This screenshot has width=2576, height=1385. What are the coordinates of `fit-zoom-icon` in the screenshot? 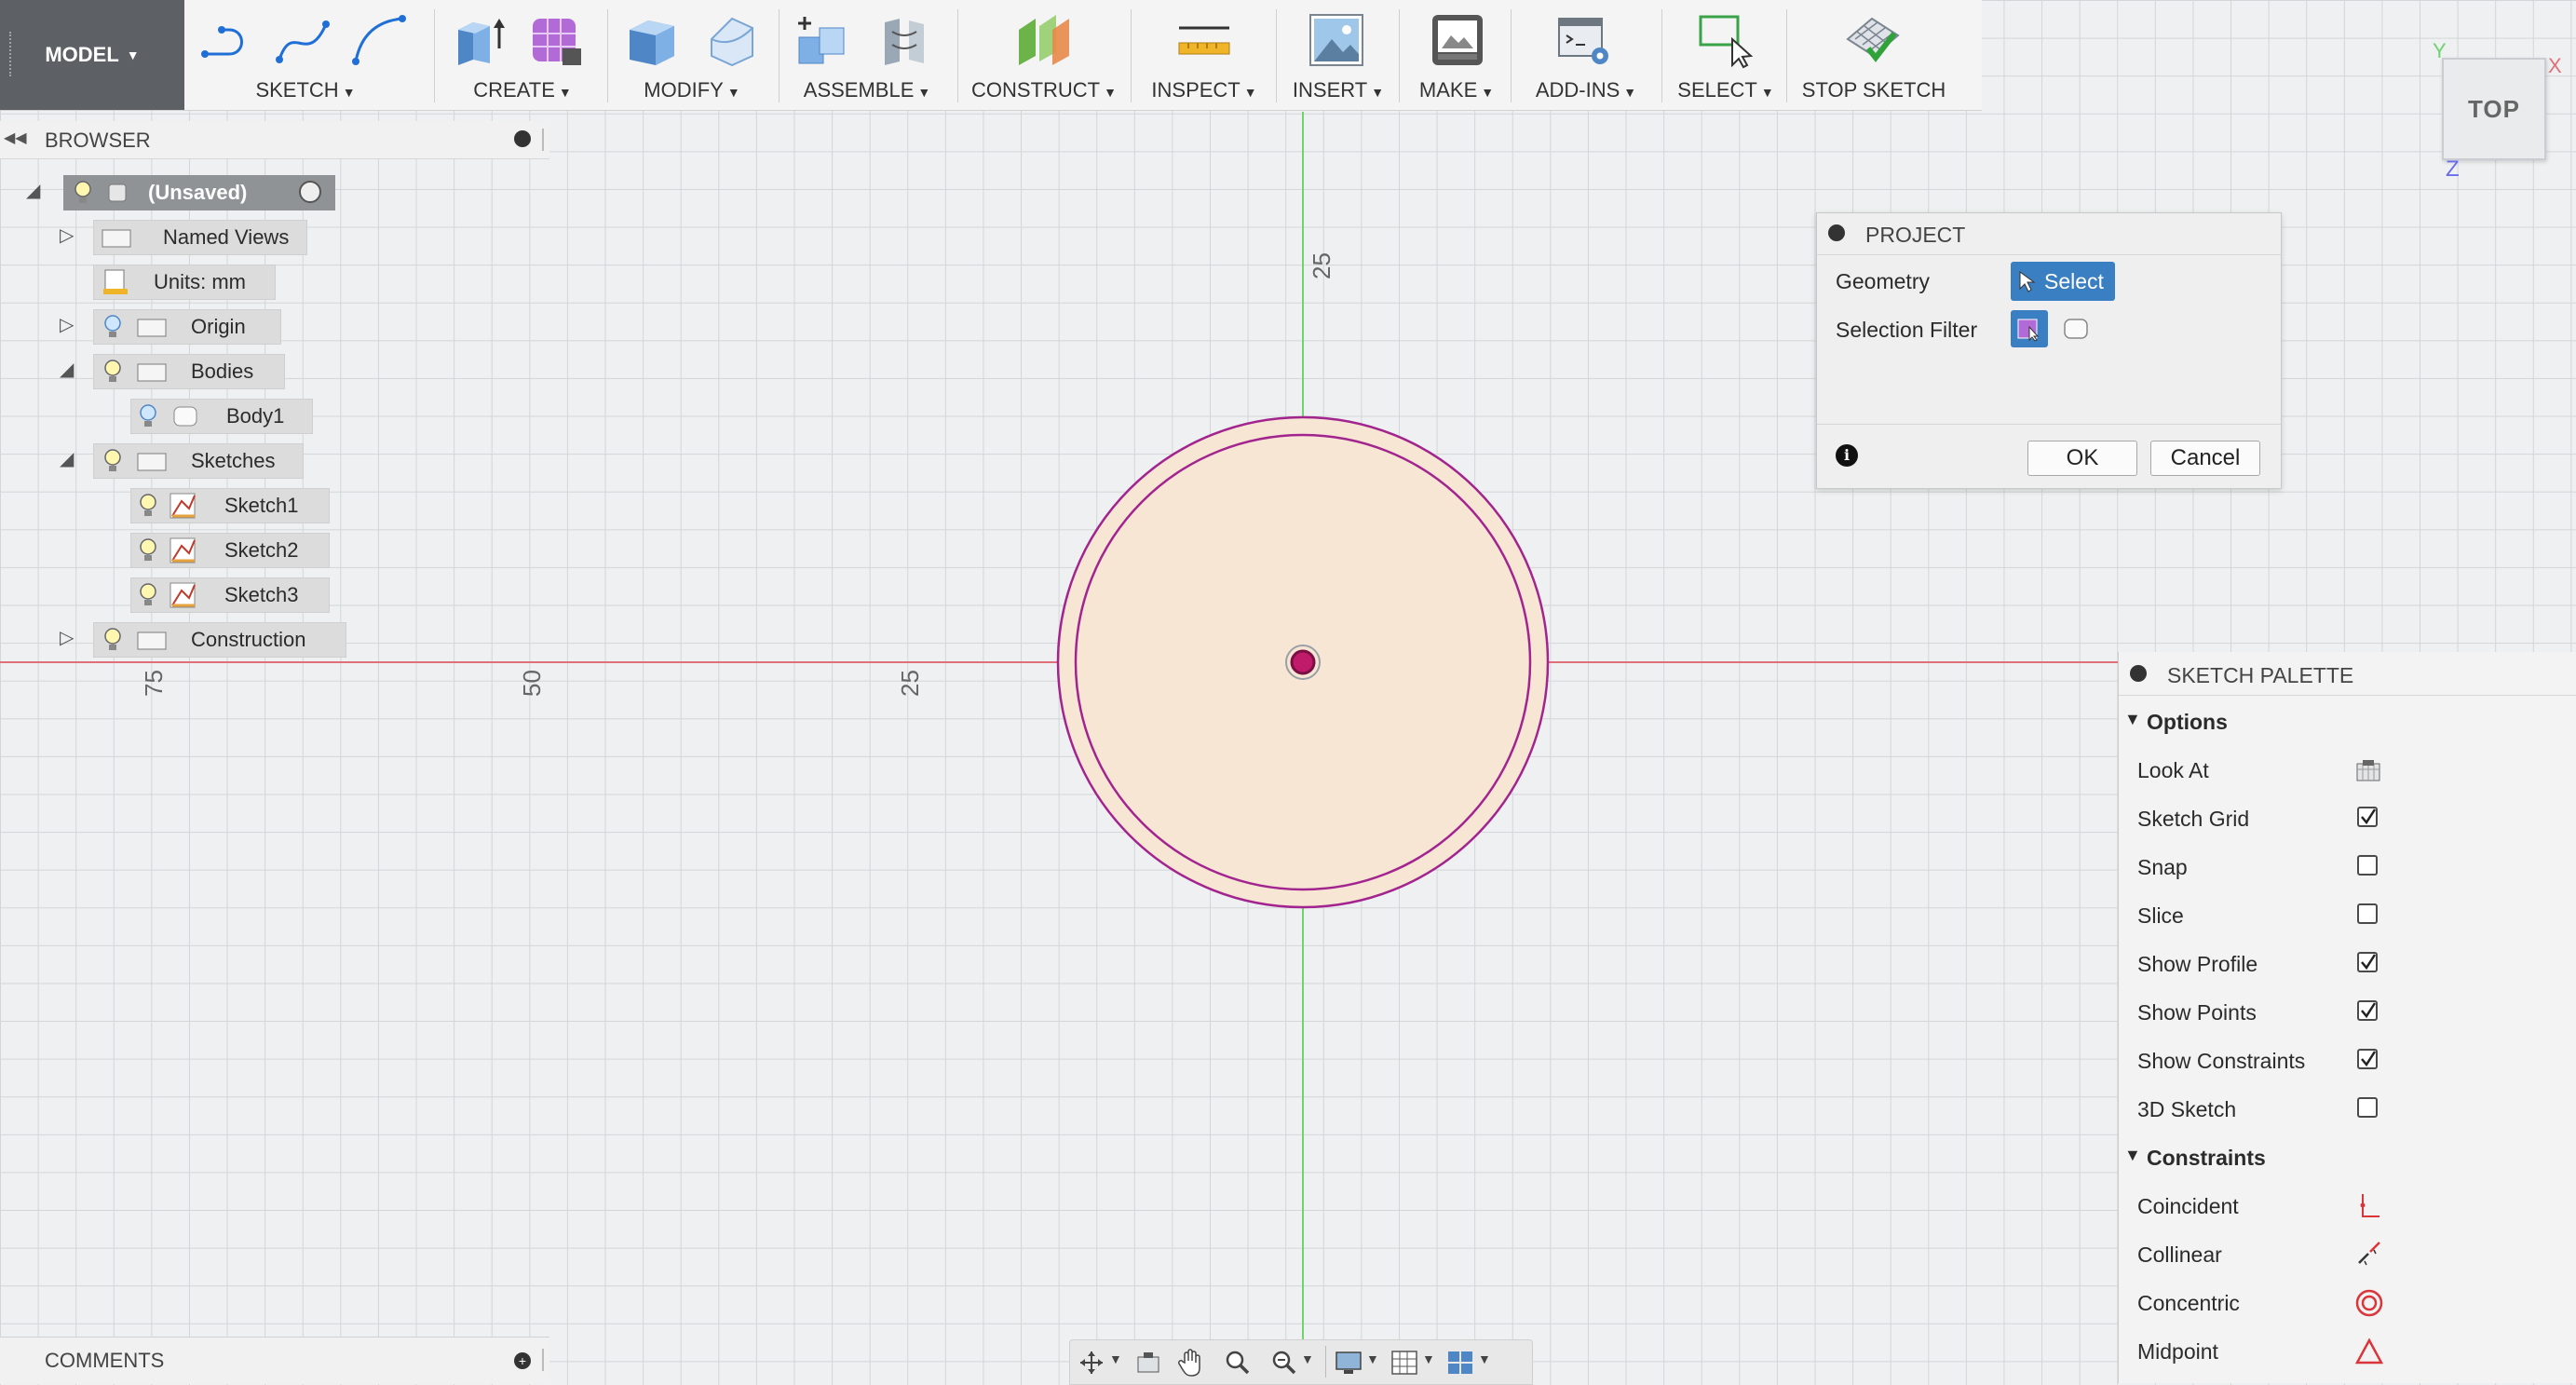 It's located at (1284, 1363).